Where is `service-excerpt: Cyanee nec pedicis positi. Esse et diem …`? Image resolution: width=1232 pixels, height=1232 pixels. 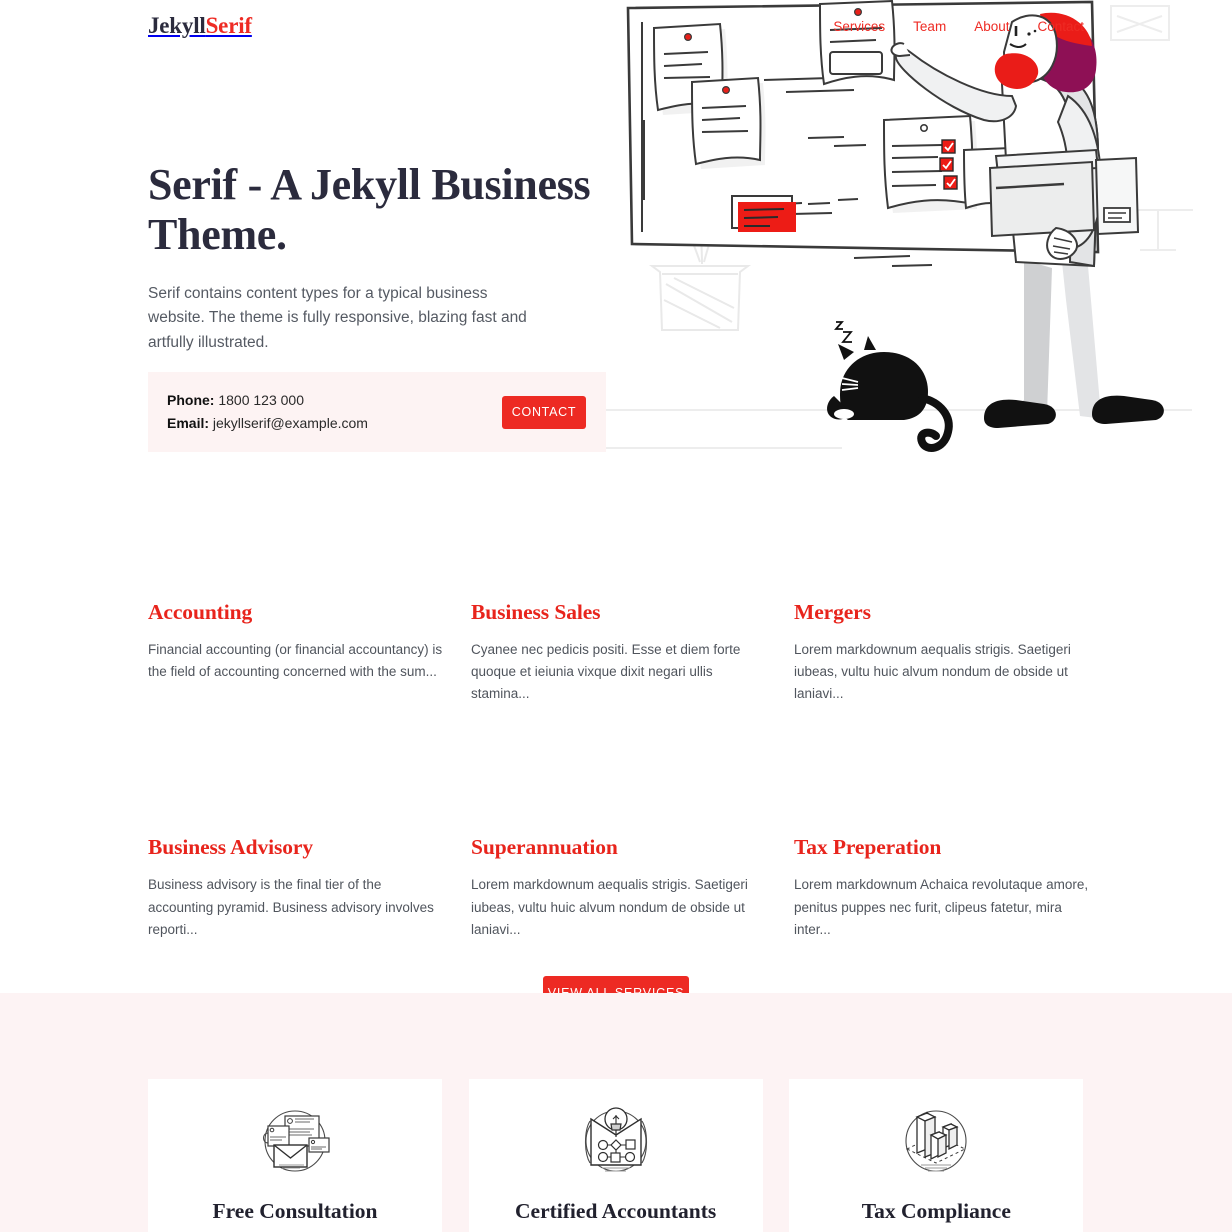
service-excerpt: Cyanee nec pedicis positi. Esse et diem … is located at coordinates (606, 672).